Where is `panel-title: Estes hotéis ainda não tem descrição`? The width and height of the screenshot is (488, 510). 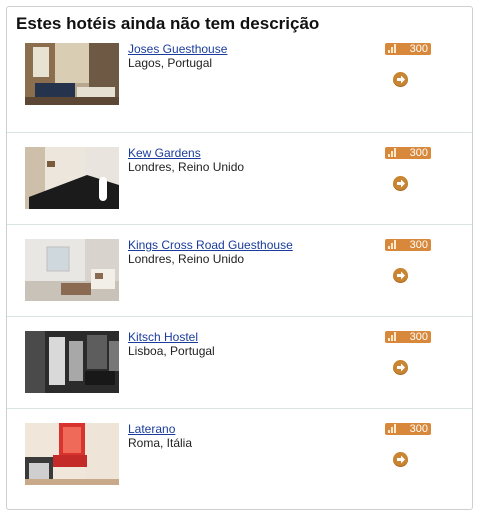
panel-title: Estes hotéis ainda não tem descrição is located at coordinates (168, 23).